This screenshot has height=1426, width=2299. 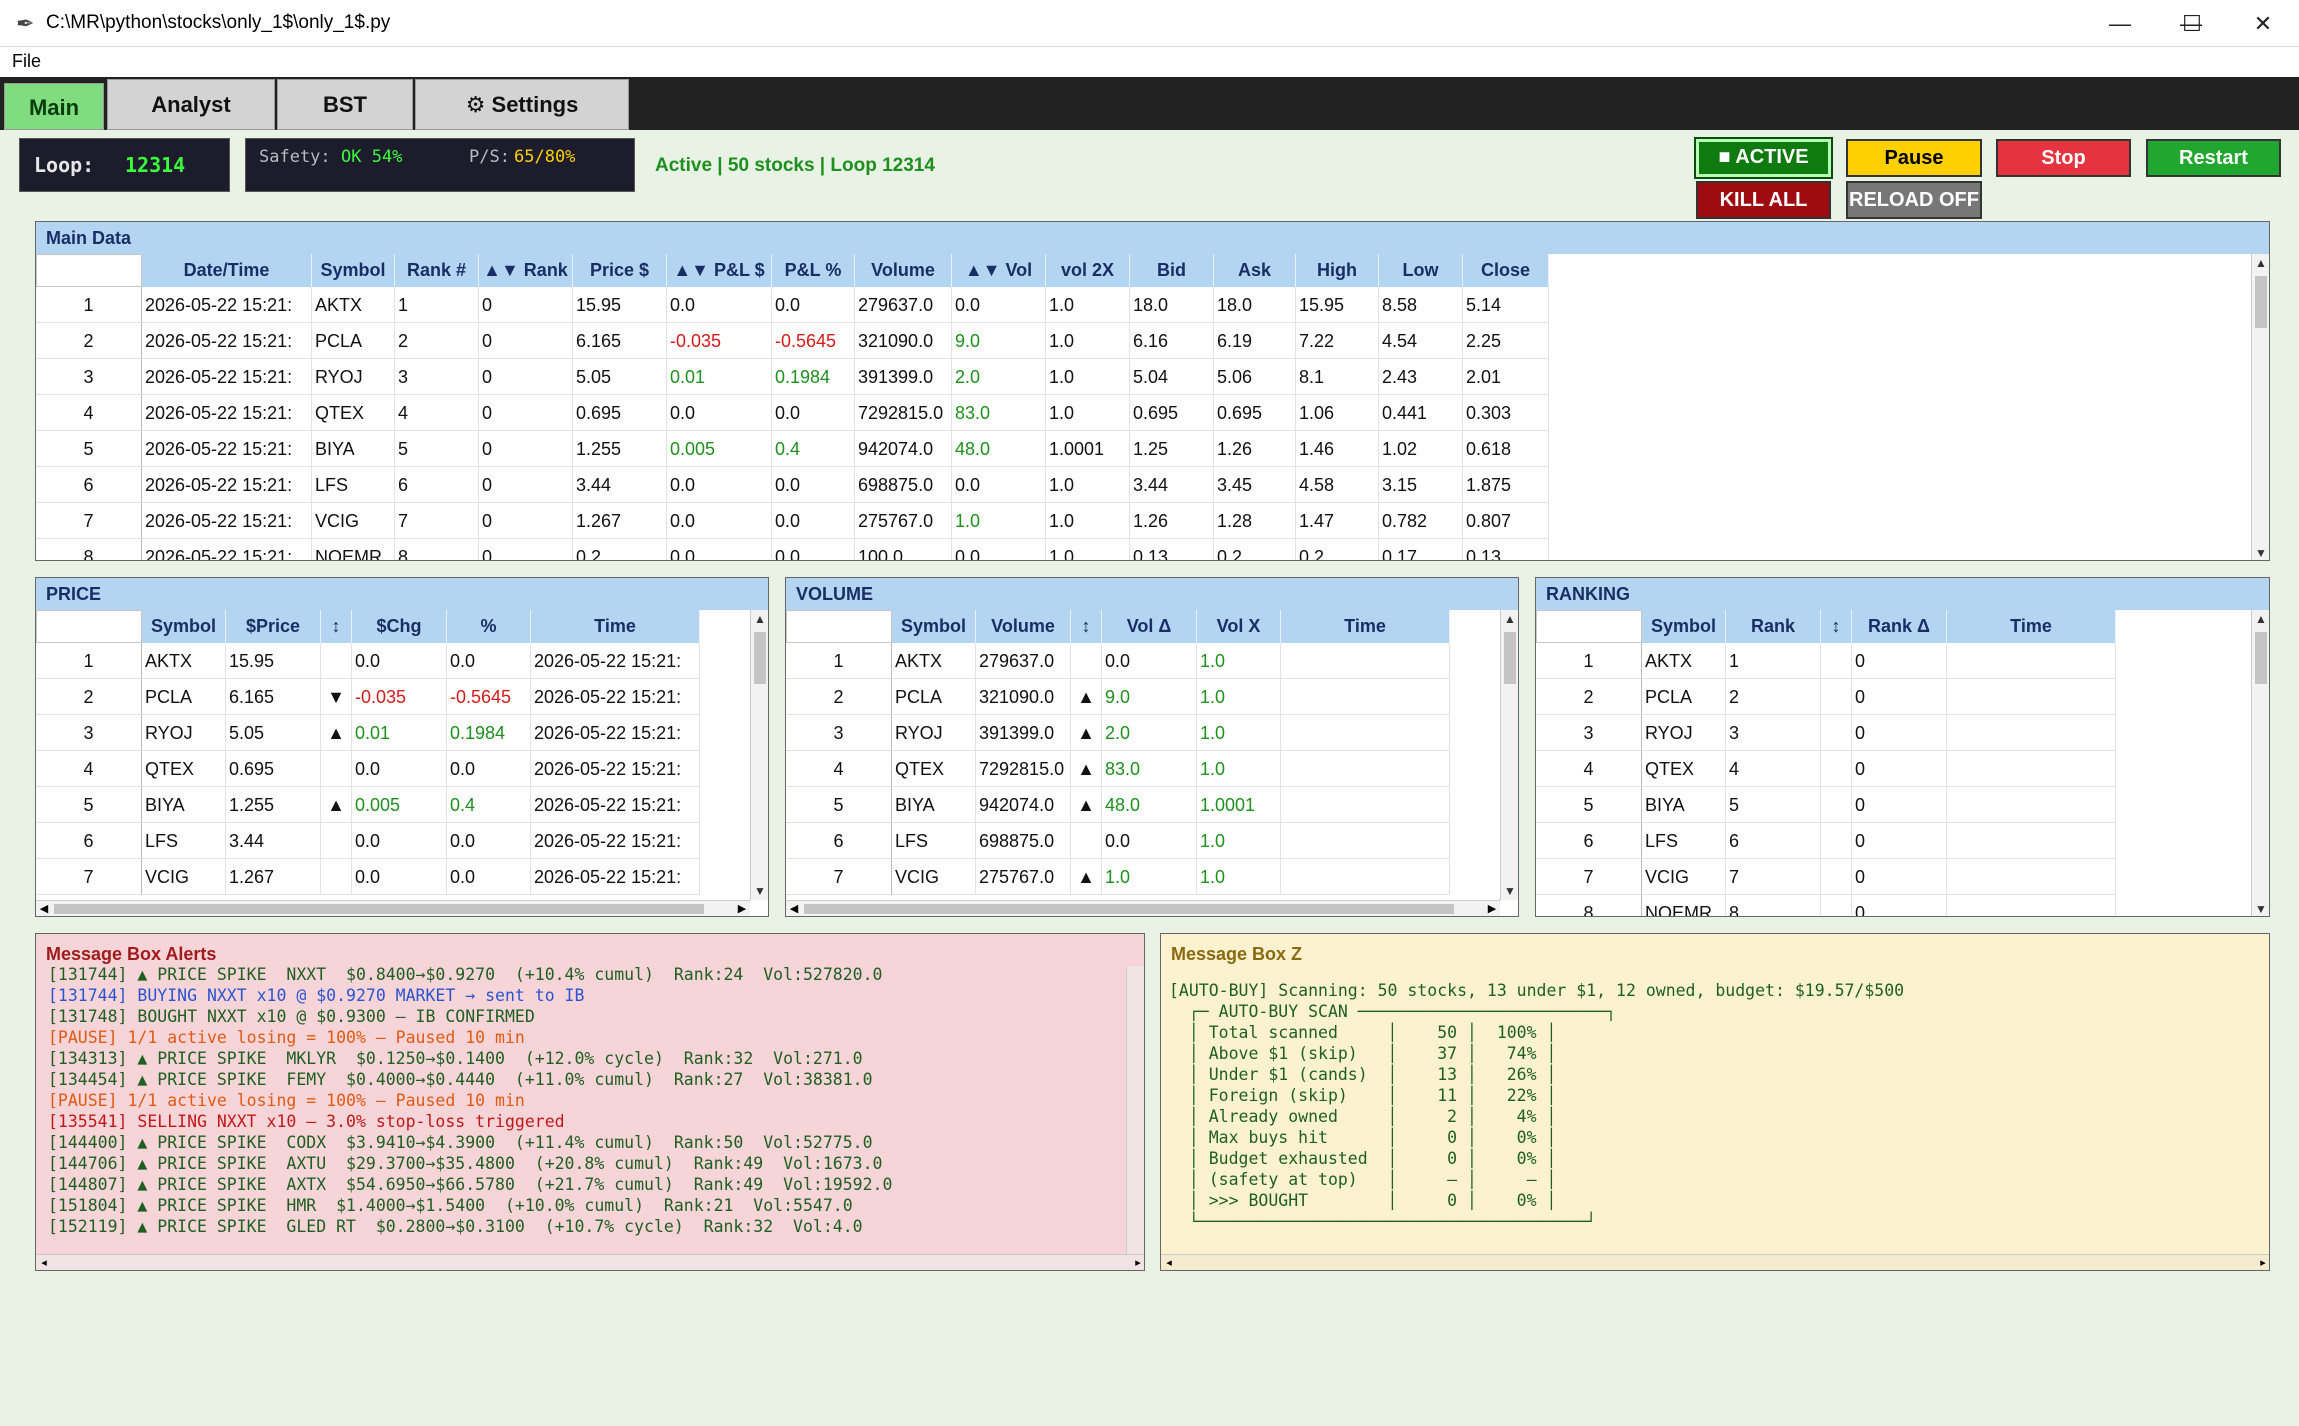 I want to click on menu-bar: File, so click(x=1149, y=62).